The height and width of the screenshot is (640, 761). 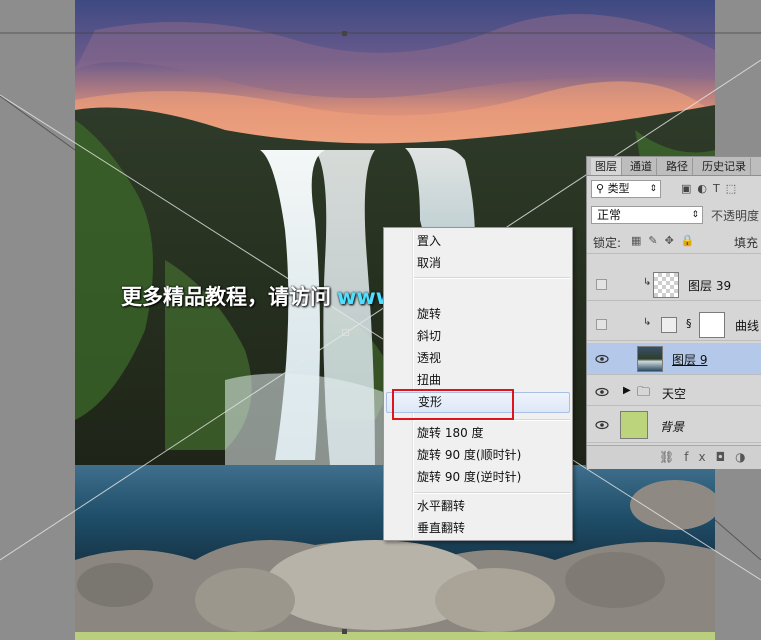 What do you see at coordinates (674, 189) in the screenshot?
I see `layer-filter-row: ⚲ 类型 ⇕ ▣◐T⬚` at bounding box center [674, 189].